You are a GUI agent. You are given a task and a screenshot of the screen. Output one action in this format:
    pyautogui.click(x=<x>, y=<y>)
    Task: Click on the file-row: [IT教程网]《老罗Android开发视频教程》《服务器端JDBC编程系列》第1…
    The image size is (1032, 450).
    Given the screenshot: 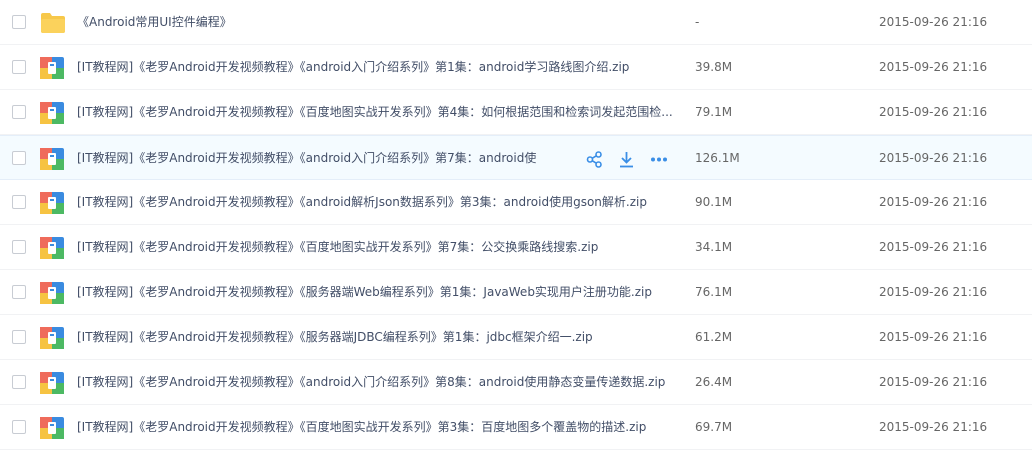 What is the action you would take?
    pyautogui.click(x=516, y=337)
    